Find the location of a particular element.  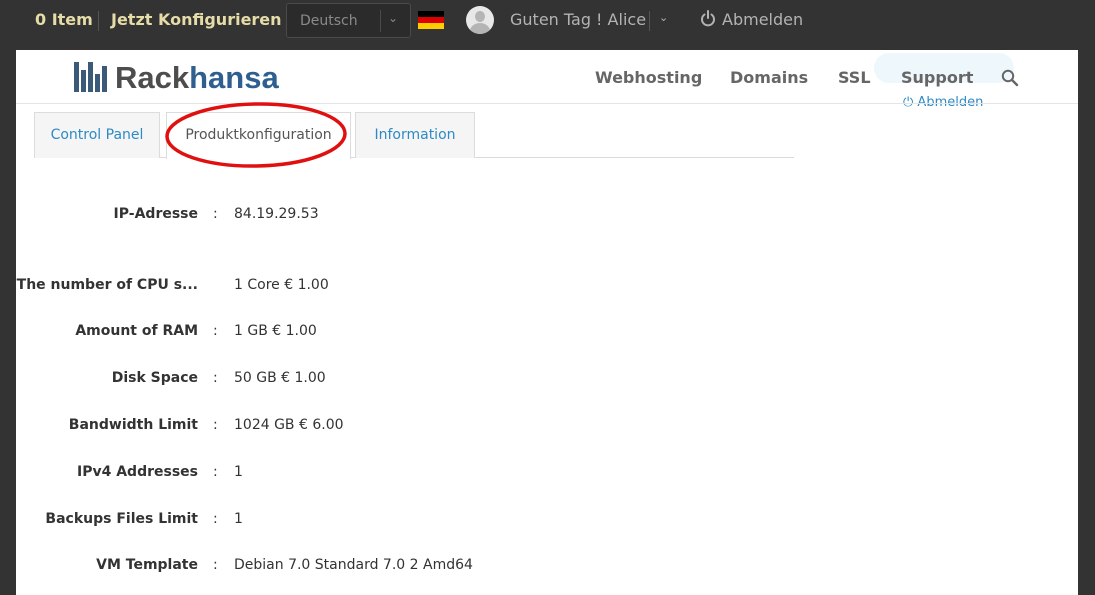

cart-link: 0 Item is located at coordinates (64, 19).